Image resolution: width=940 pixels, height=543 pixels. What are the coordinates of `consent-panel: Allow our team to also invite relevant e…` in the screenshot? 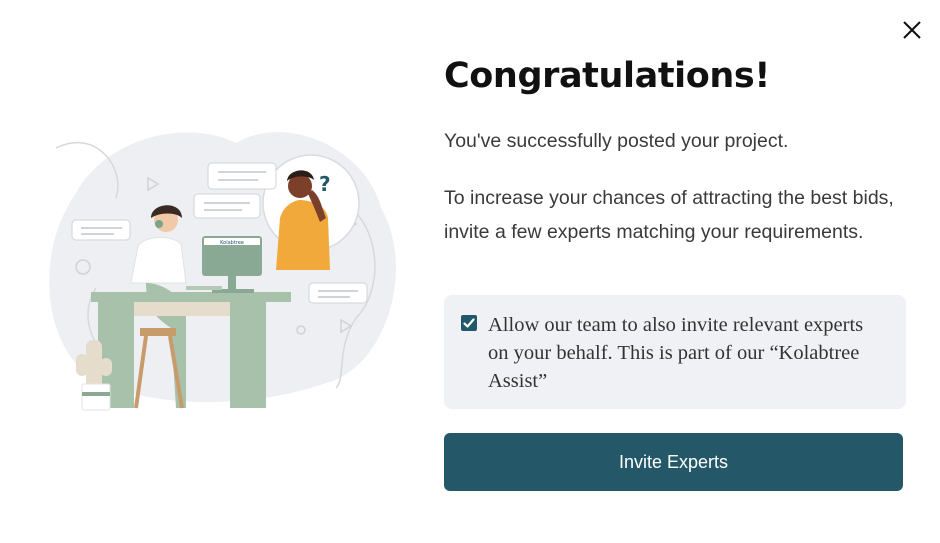 It's located at (675, 352).